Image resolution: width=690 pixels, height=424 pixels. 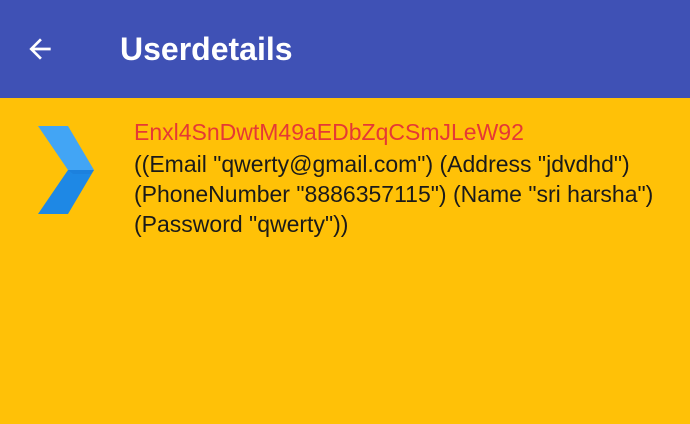 I want to click on arrow-back-icon, so click(x=40, y=49).